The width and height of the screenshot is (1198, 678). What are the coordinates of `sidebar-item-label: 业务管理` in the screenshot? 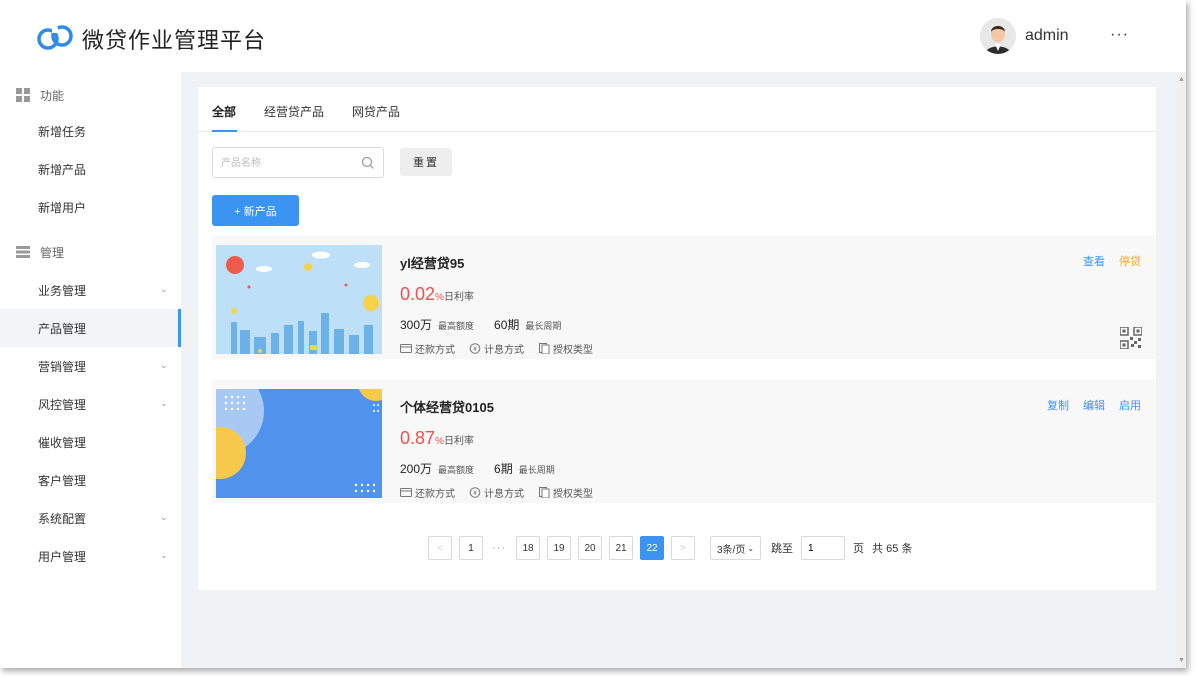 It's located at (62, 290).